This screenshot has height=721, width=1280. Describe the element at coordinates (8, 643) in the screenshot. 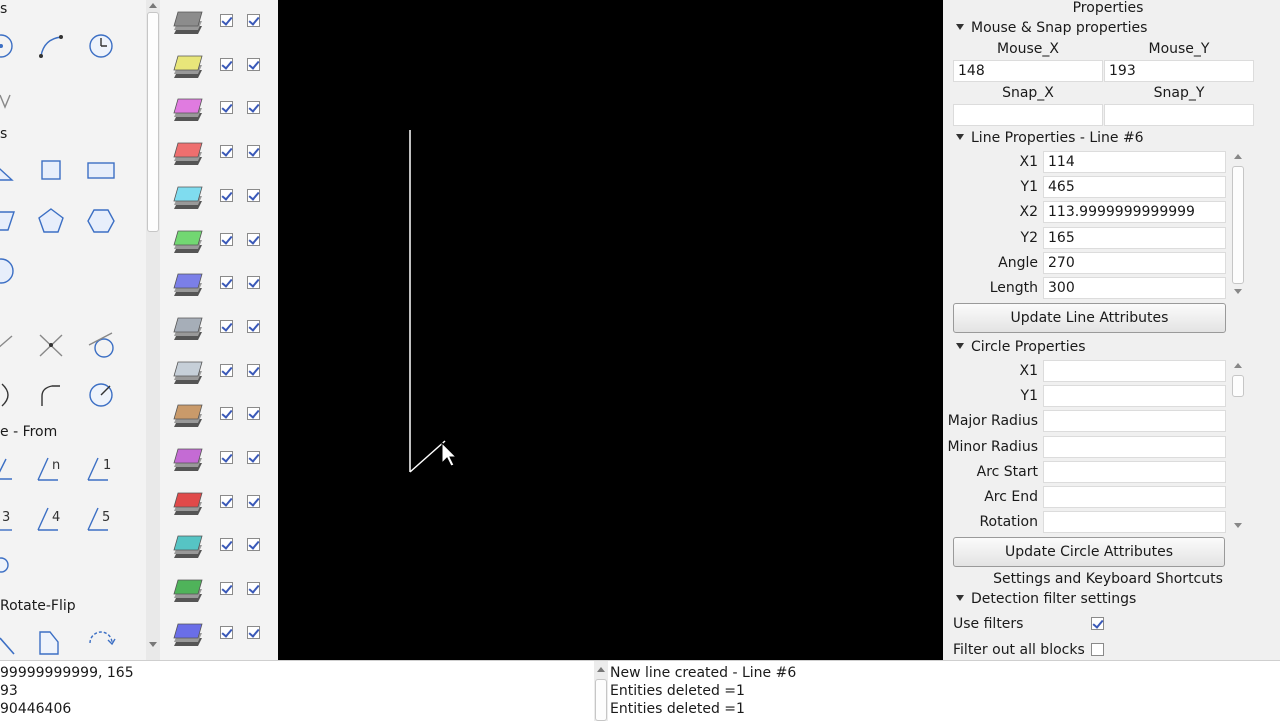

I see `mirror-icon` at that location.